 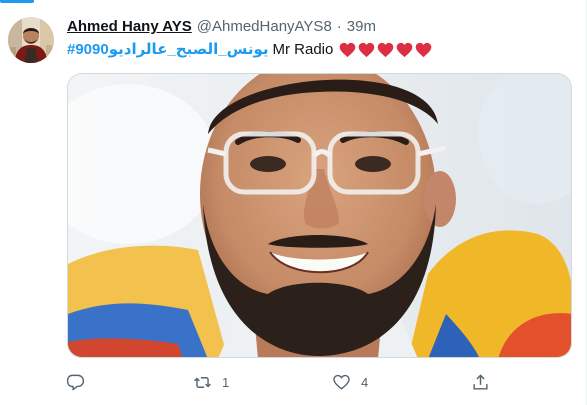 I want to click on heart-icon, so click(x=341, y=382).